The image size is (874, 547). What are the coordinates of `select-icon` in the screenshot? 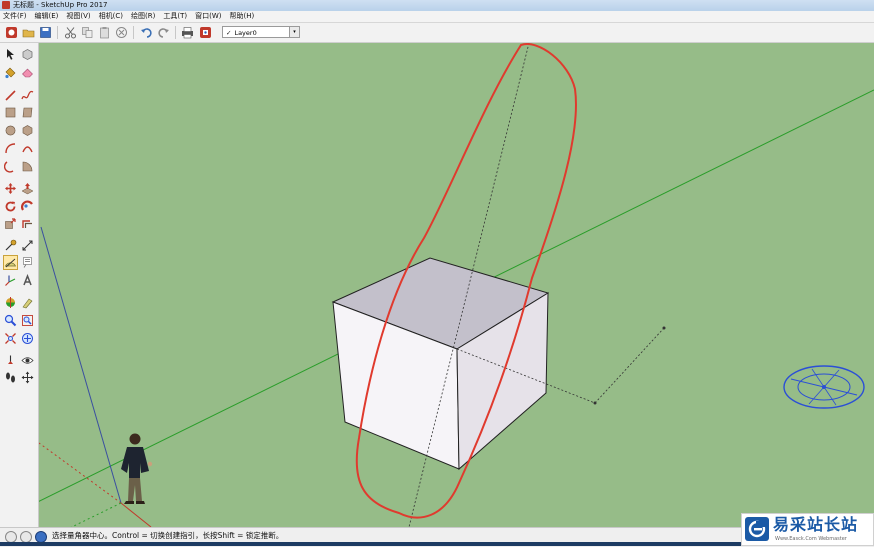 It's located at (10, 54).